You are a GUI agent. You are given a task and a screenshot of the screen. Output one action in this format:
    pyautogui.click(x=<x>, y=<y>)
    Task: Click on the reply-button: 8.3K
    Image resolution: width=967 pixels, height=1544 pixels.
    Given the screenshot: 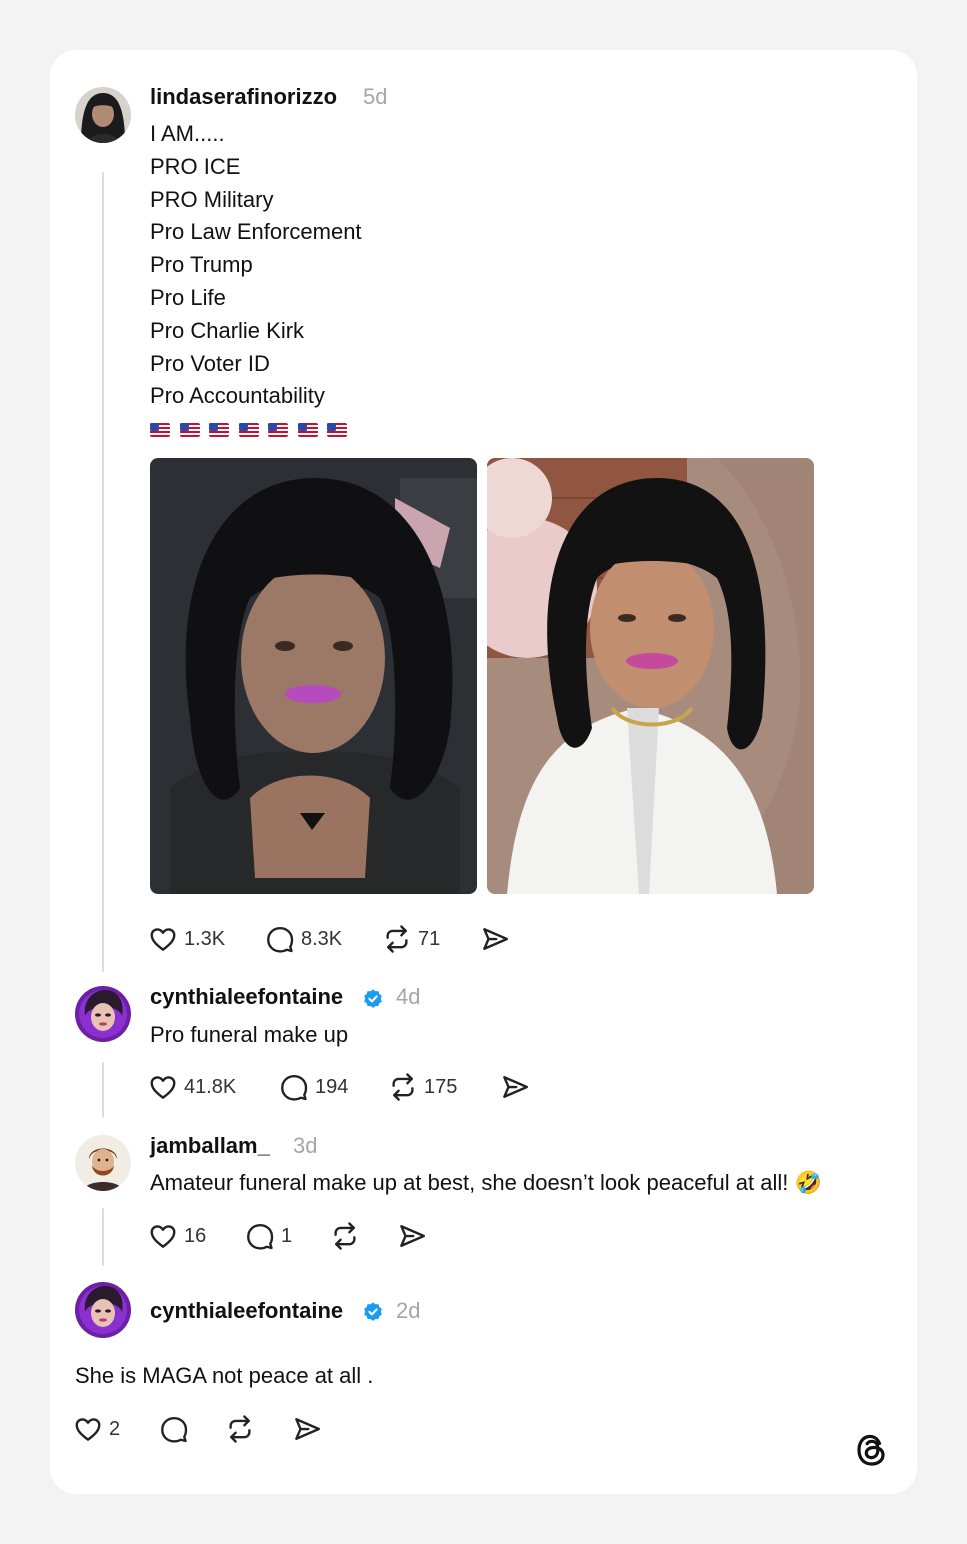 What is the action you would take?
    pyautogui.click(x=303, y=939)
    